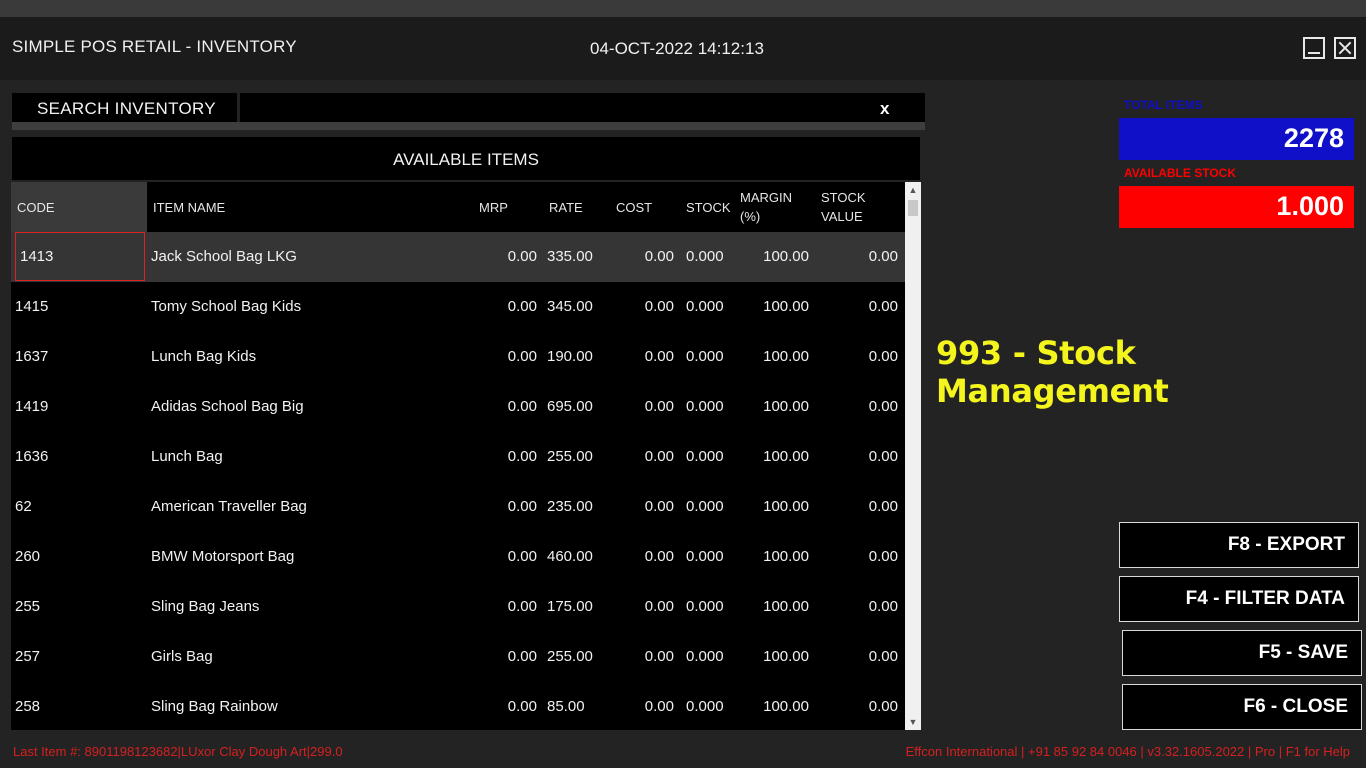  I want to click on column-header-code: CODE, so click(79, 207).